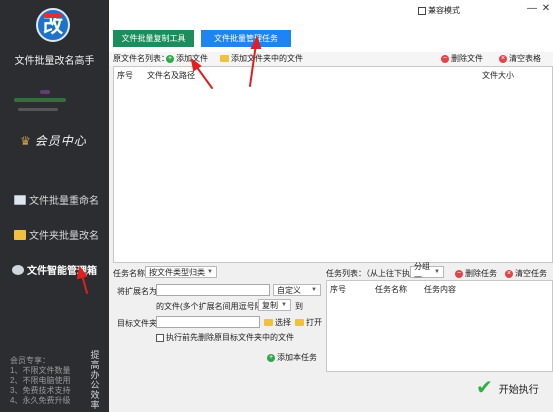 The width and height of the screenshot is (553, 412). Describe the element at coordinates (204, 77) in the screenshot. I see `arrow-to-add-file` at that location.